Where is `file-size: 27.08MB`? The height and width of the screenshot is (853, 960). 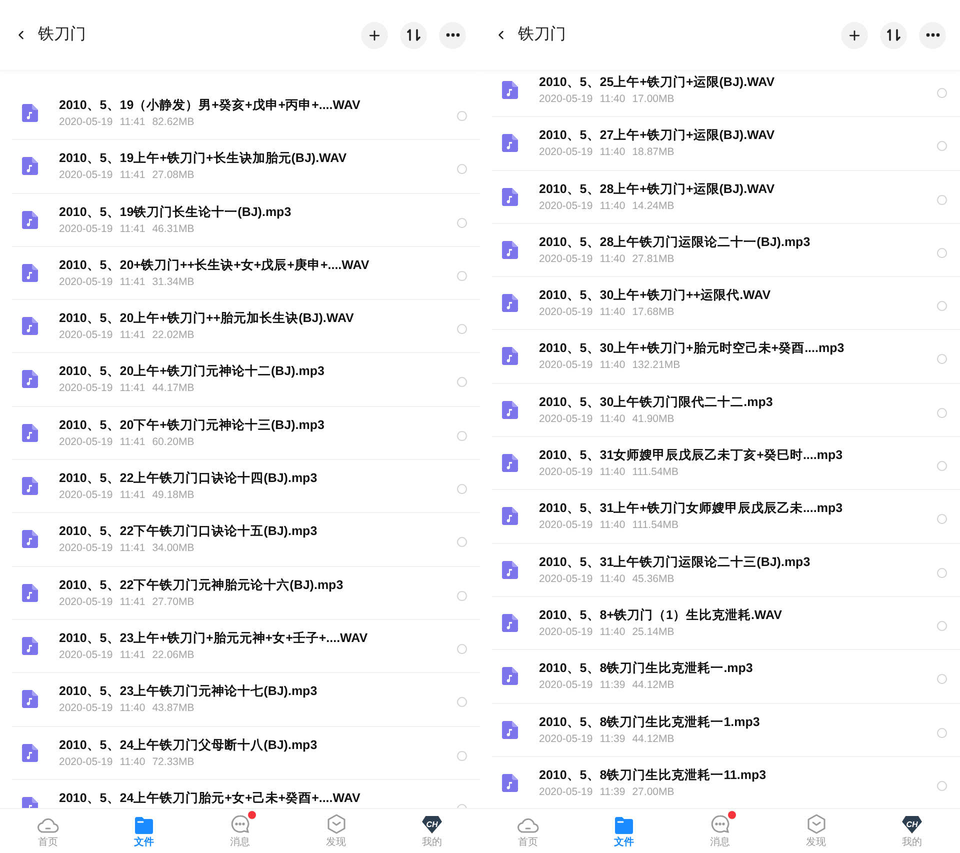
file-size: 27.08MB is located at coordinates (173, 175).